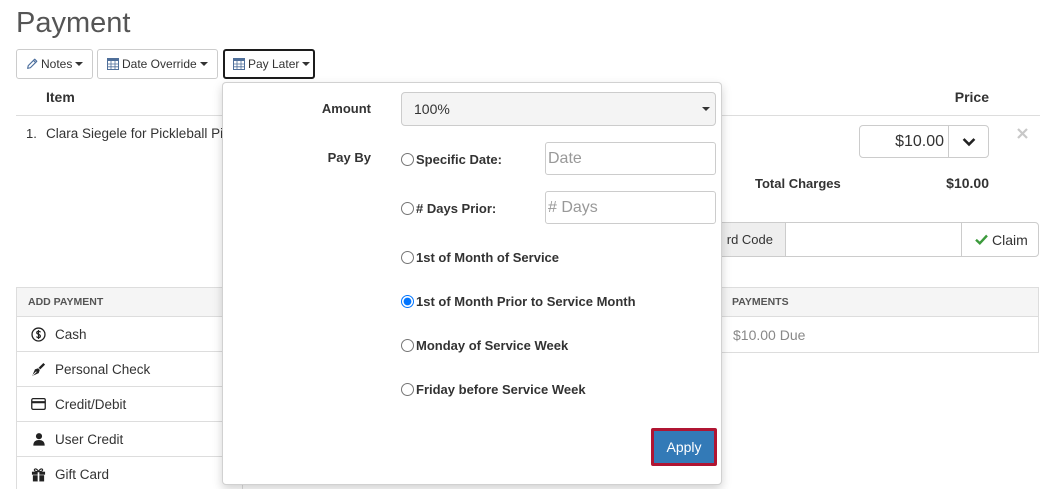 Image resolution: width=1060 pixels, height=489 pixels. Describe the element at coordinates (89, 439) in the screenshot. I see `payment-method-label: User Credit` at that location.